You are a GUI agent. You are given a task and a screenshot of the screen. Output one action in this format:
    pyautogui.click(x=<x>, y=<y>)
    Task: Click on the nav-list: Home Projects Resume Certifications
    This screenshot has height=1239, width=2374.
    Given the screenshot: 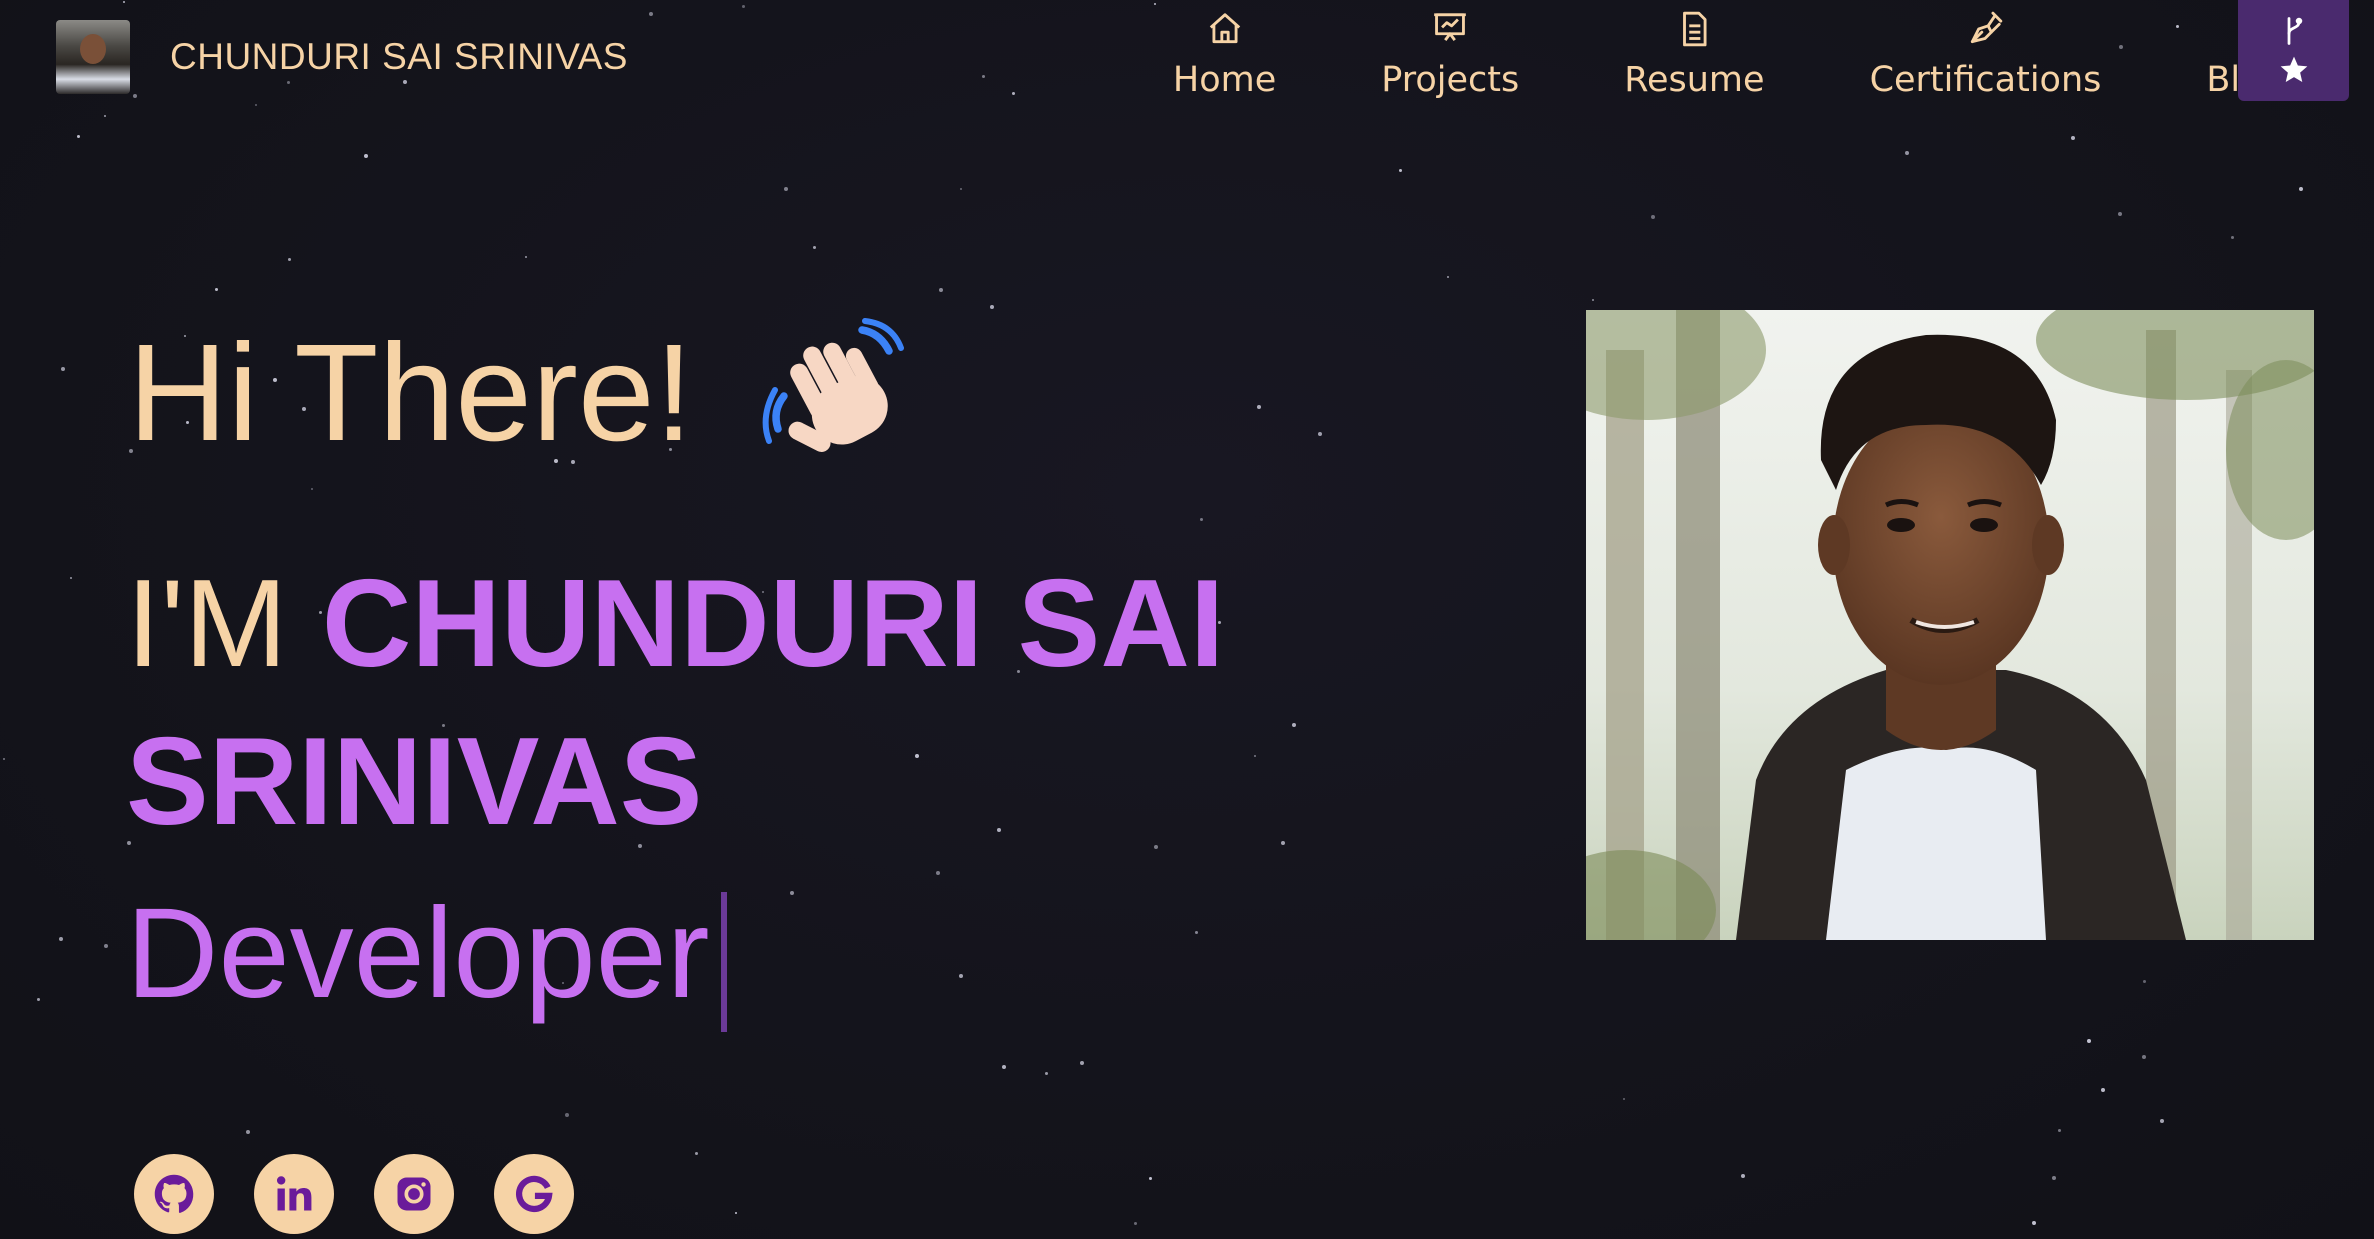 What is the action you would take?
    pyautogui.click(x=1773, y=59)
    